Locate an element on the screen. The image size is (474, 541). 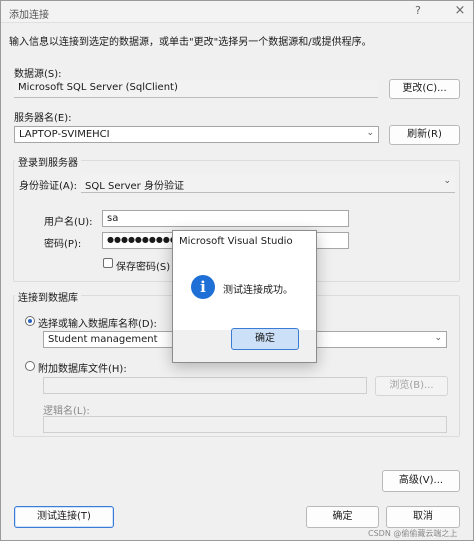
server-label: 服务器名(E): is located at coordinates (43, 118).